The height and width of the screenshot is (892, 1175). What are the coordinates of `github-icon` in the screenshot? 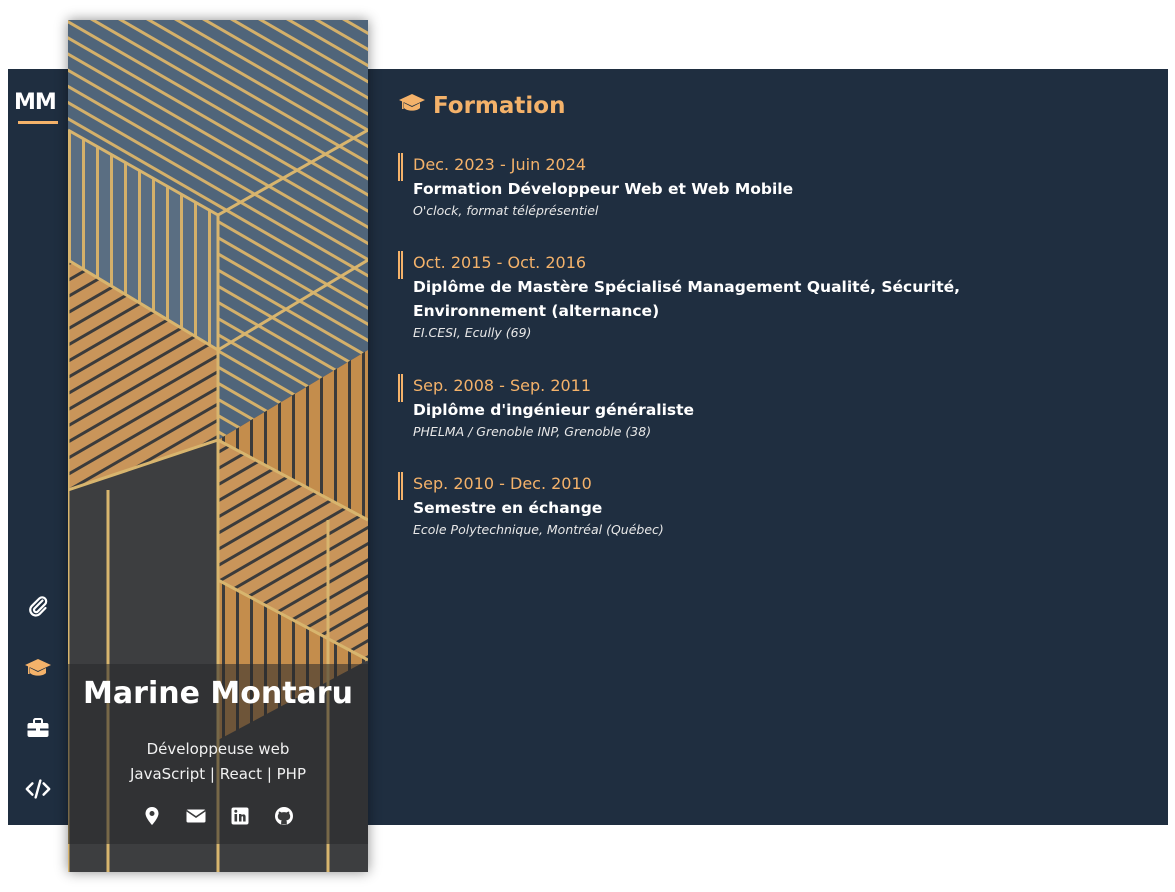 It's located at (284, 816).